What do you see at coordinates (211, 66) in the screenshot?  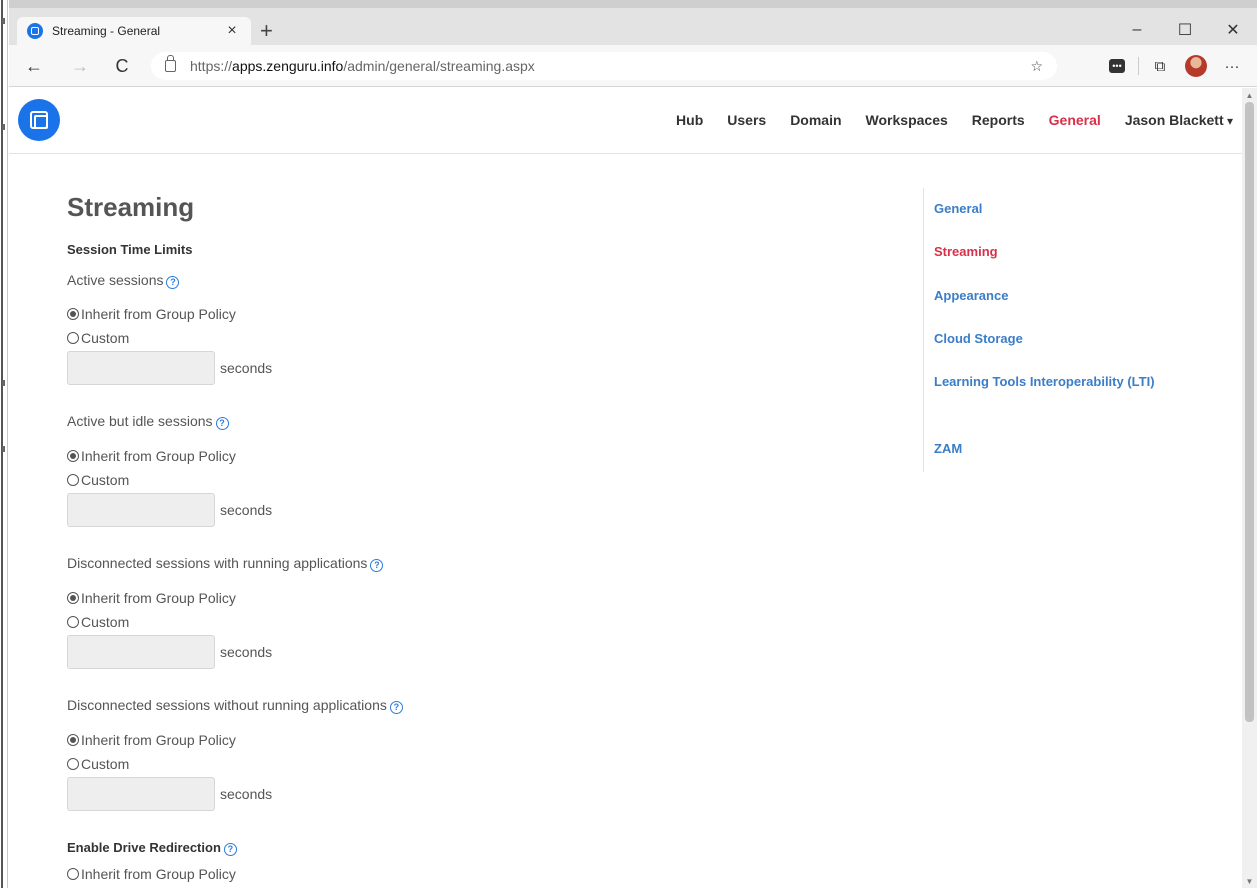 I see `url-scheme: https://` at bounding box center [211, 66].